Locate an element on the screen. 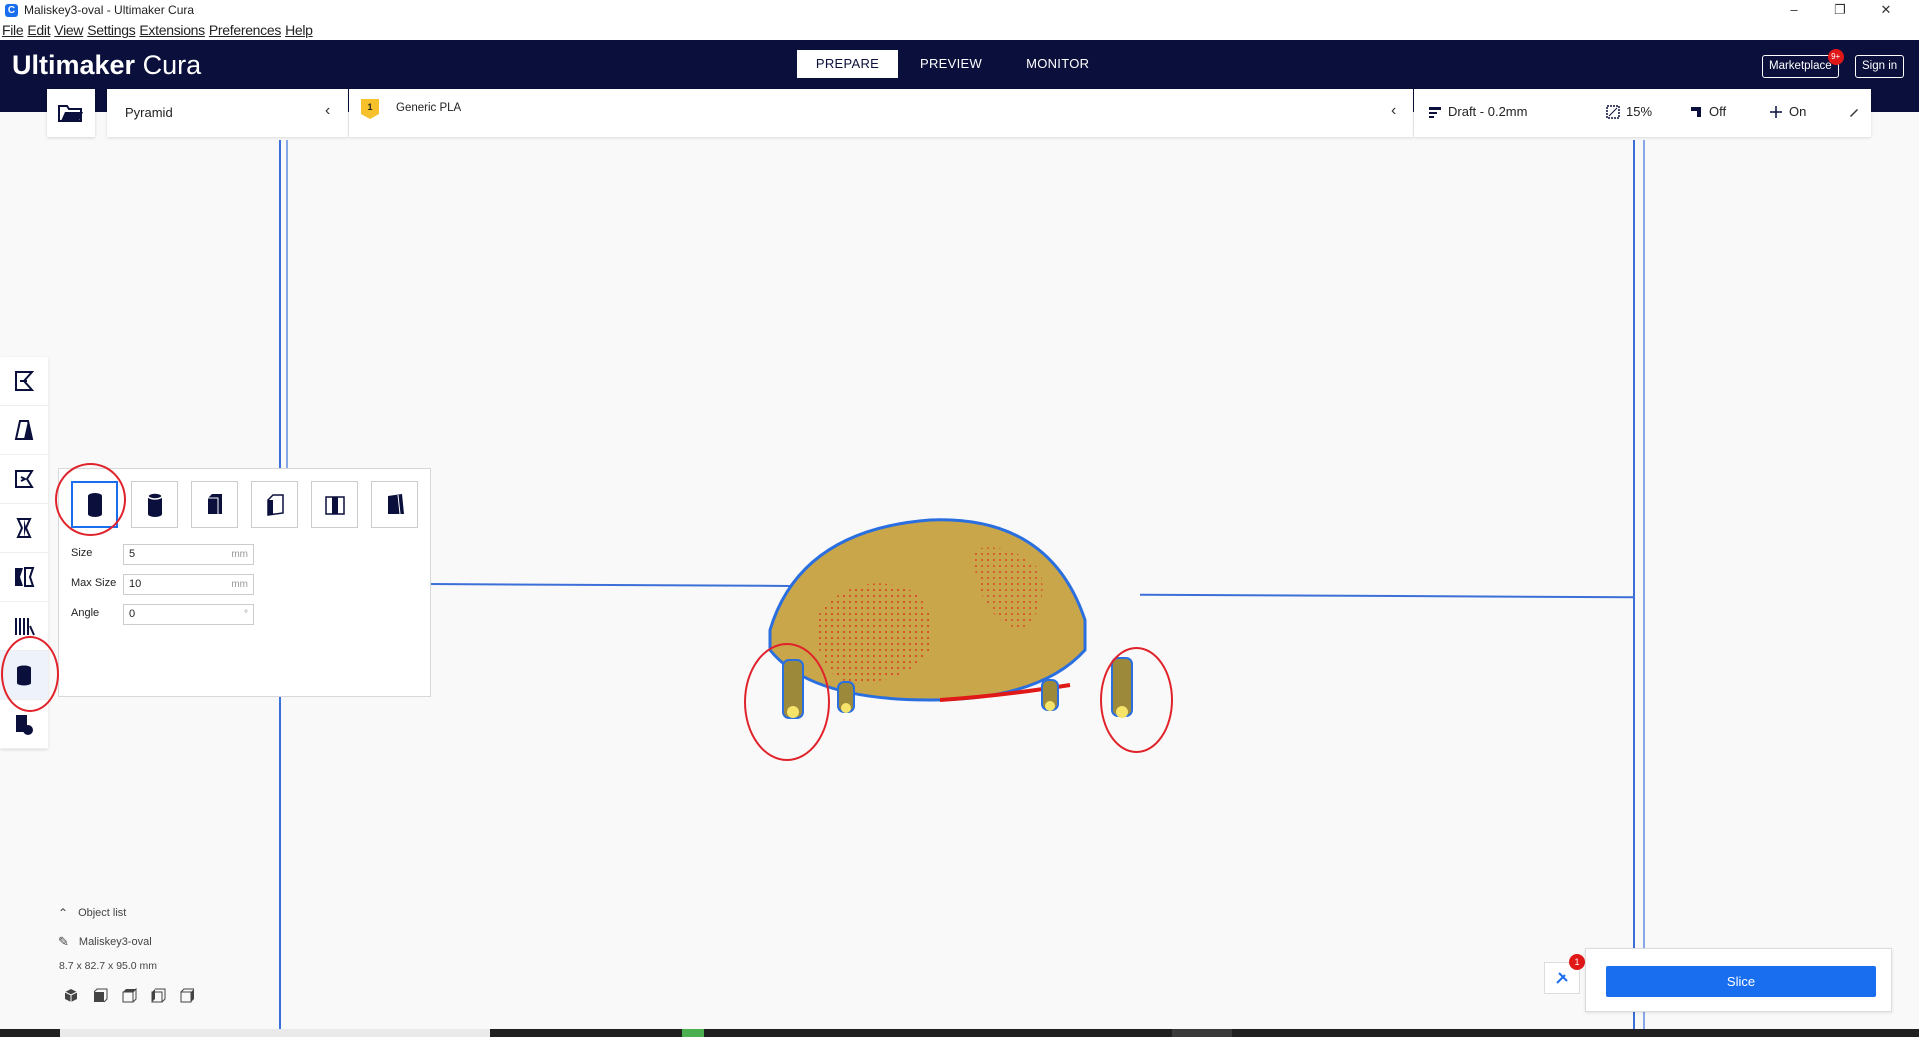 Image resolution: width=1919 pixels, height=1037 pixels. messages-button: 1 is located at coordinates (1564, 974).